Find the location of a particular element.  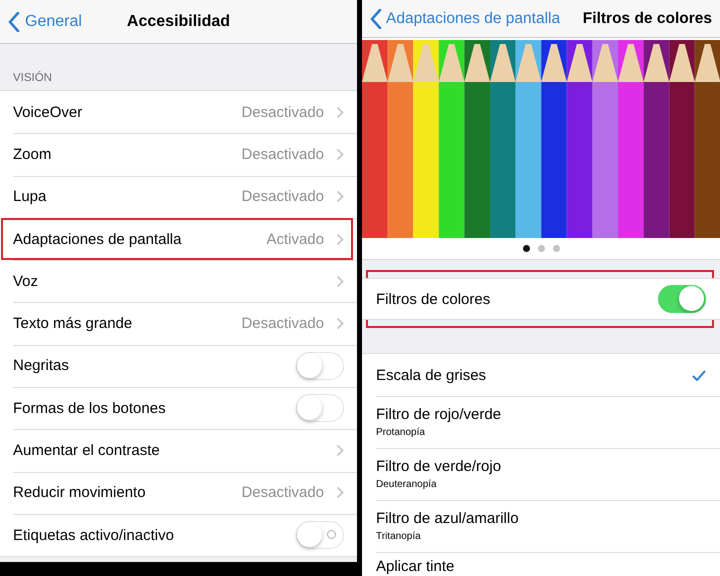

row-label: VoiceOver is located at coordinates (47, 112).